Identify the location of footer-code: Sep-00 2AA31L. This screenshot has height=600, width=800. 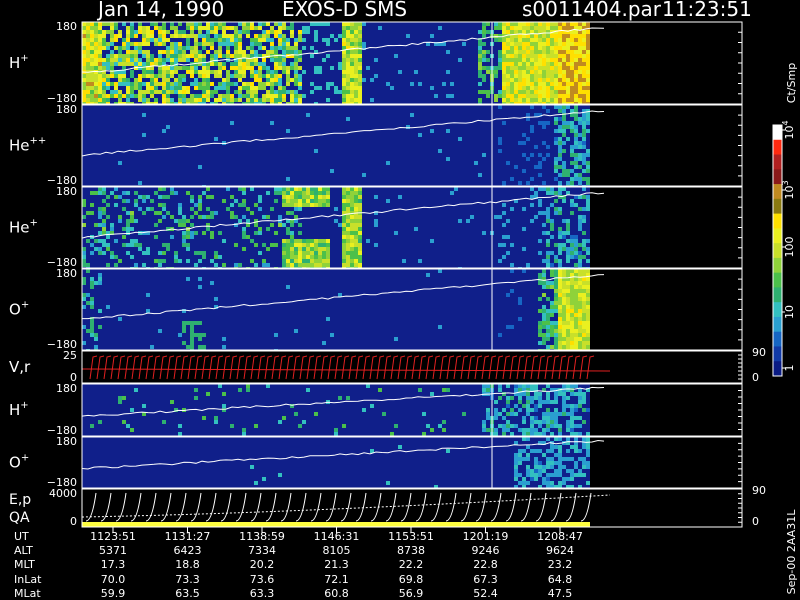
(791, 552).